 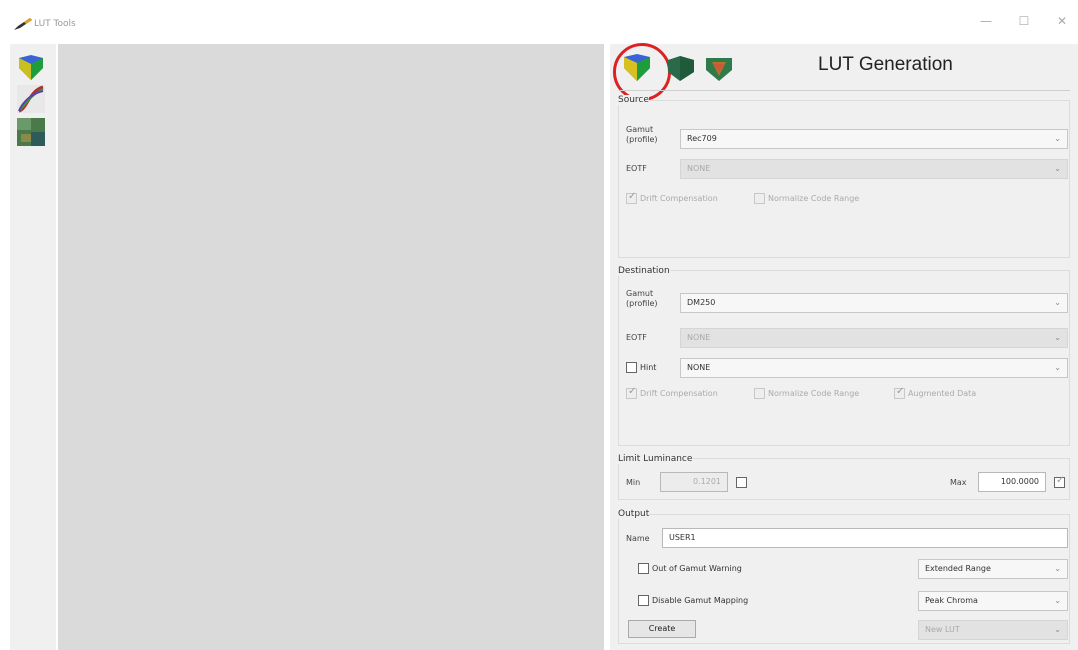 What do you see at coordinates (993, 569) in the screenshot?
I see `range-select: Extended Range ⌄` at bounding box center [993, 569].